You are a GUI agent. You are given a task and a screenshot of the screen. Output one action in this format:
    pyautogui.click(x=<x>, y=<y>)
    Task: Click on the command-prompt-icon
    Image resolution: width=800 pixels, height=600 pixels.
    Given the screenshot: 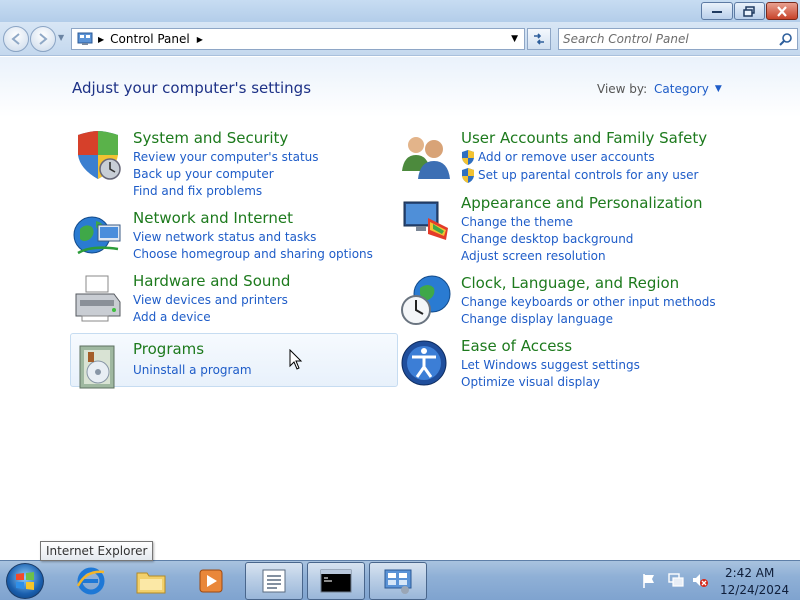 What is the action you would take?
    pyautogui.click(x=336, y=581)
    